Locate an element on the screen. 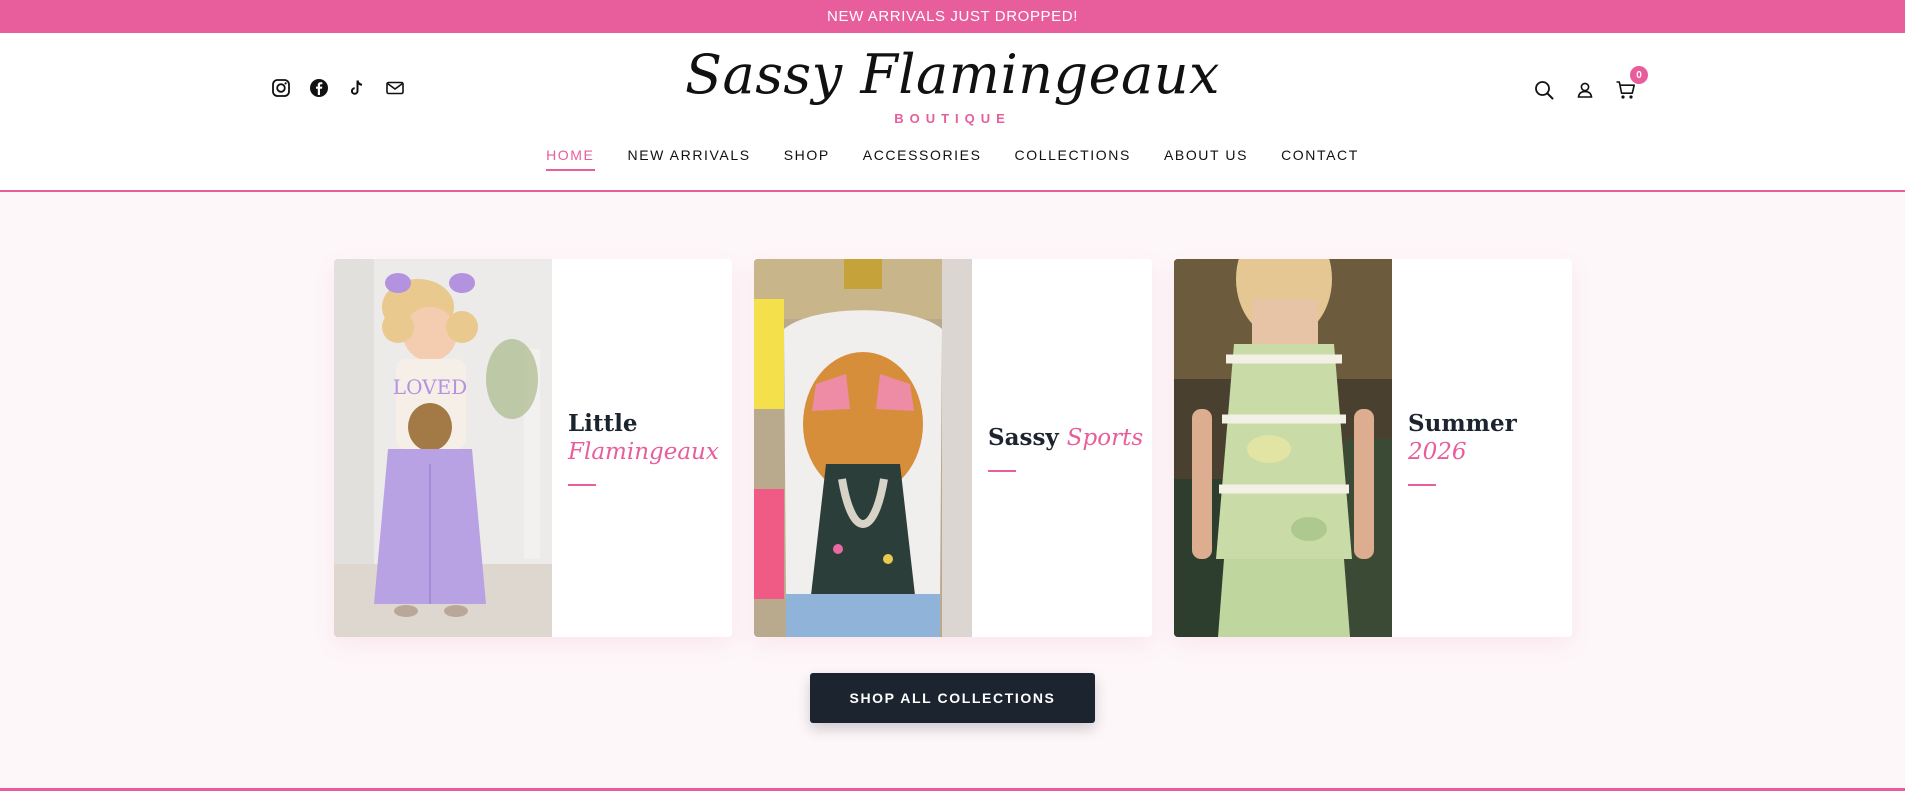 This screenshot has width=1905, height=791. collection-text: Little Flamingeaux is located at coordinates (642, 448).